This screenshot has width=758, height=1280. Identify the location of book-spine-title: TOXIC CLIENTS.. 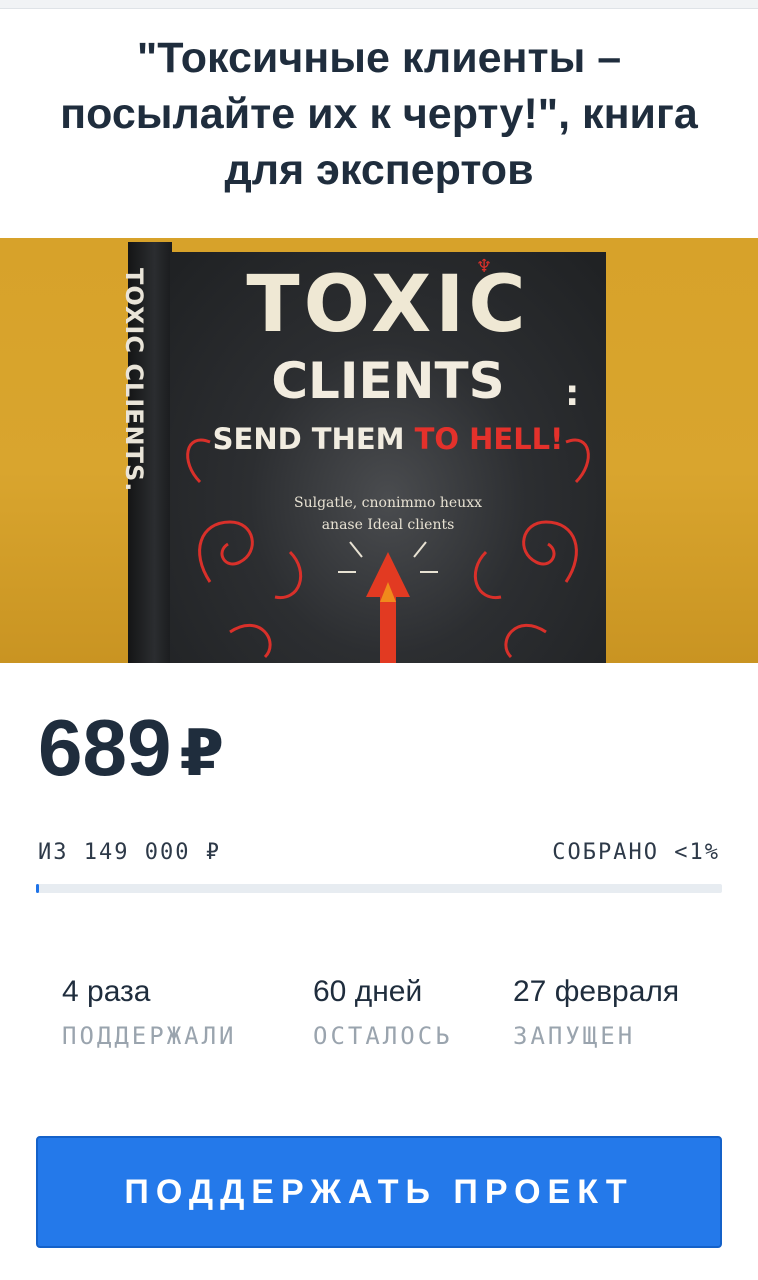
(134, 380).